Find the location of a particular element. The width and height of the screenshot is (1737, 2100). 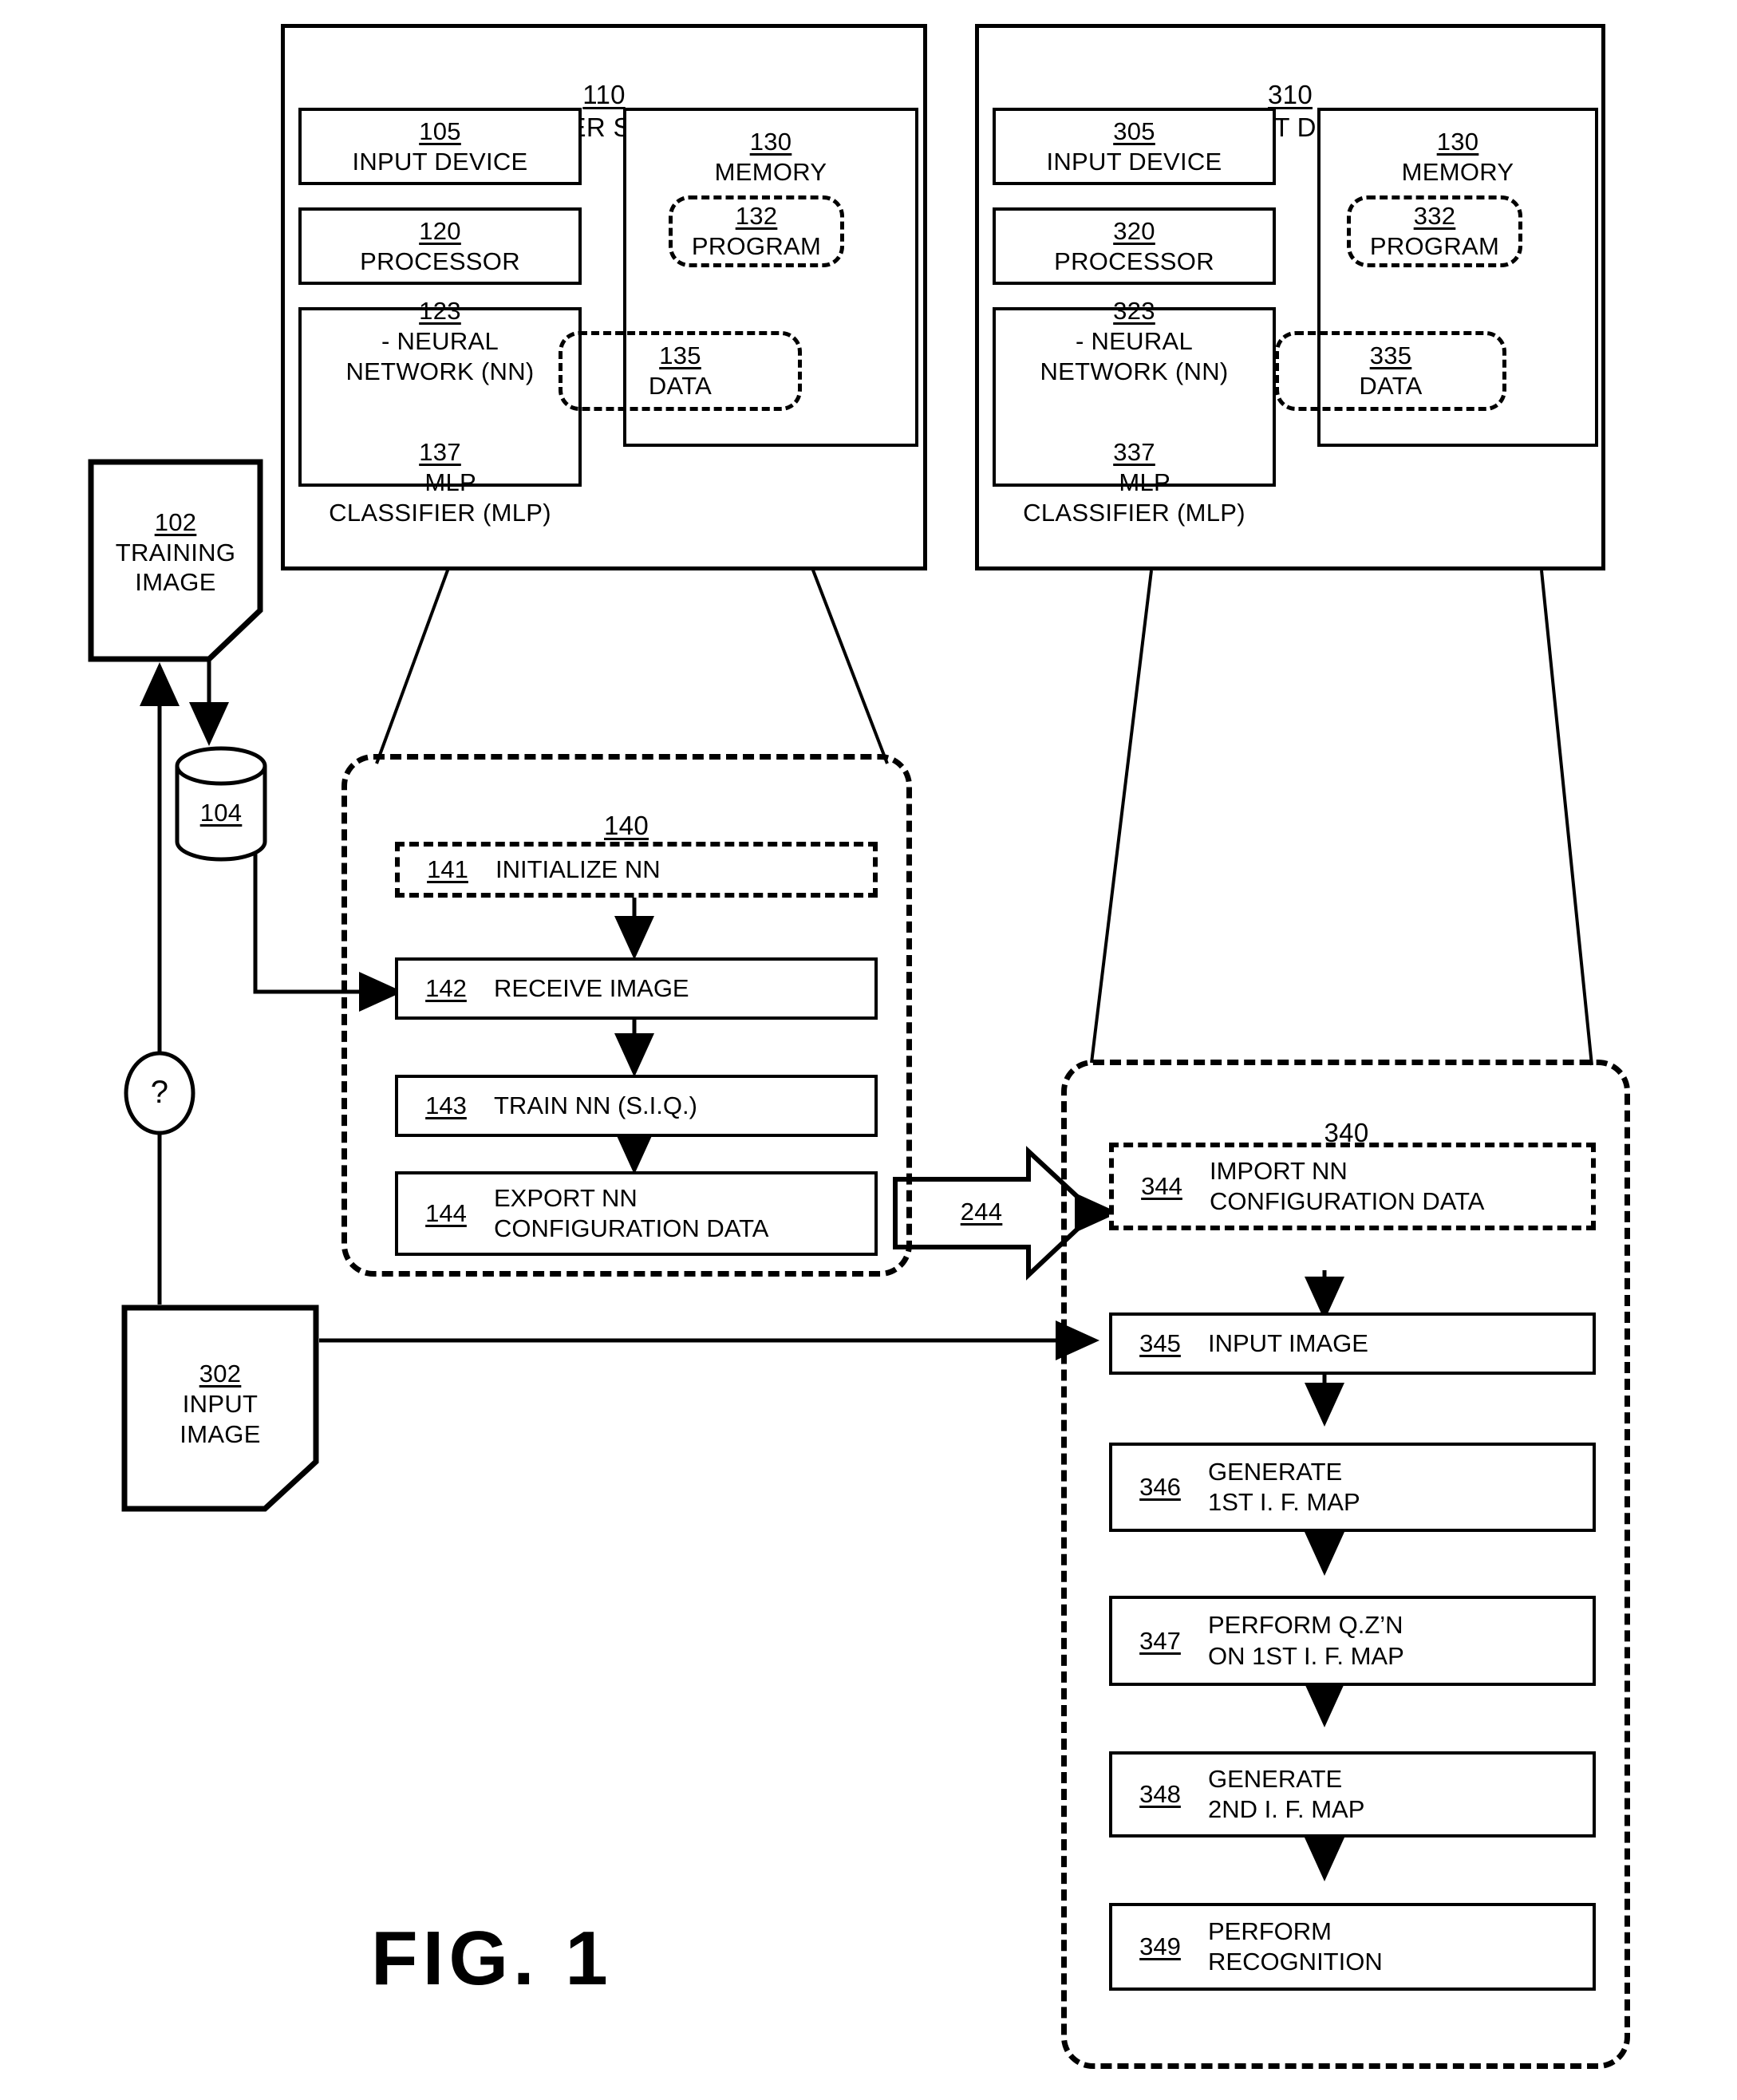

training-step-144: 144 EXPORT NN CONFIGURATION DATA is located at coordinates (636, 1213).